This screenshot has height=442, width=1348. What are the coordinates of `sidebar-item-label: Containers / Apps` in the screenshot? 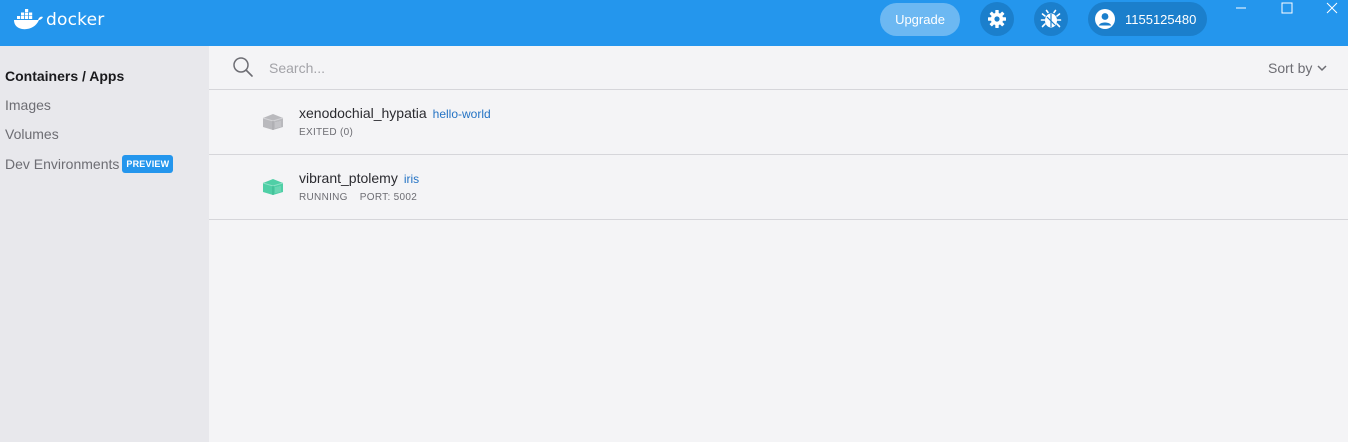 It's located at (65, 76).